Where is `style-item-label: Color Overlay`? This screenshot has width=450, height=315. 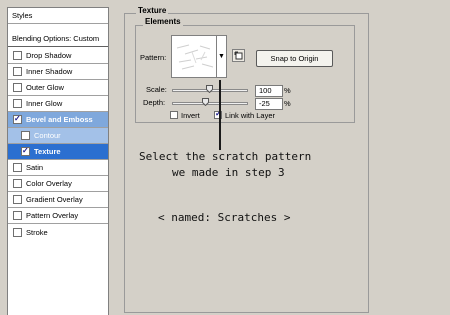 style-item-label: Color Overlay is located at coordinates (49, 183).